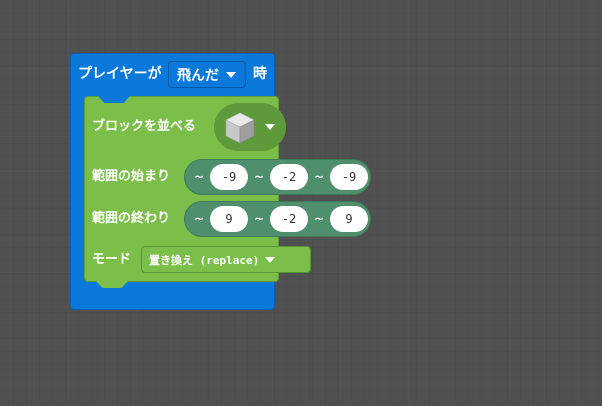 Image resolution: width=602 pixels, height=406 pixels. What do you see at coordinates (349, 177) in the screenshot?
I see `range-start-z-input: -9` at bounding box center [349, 177].